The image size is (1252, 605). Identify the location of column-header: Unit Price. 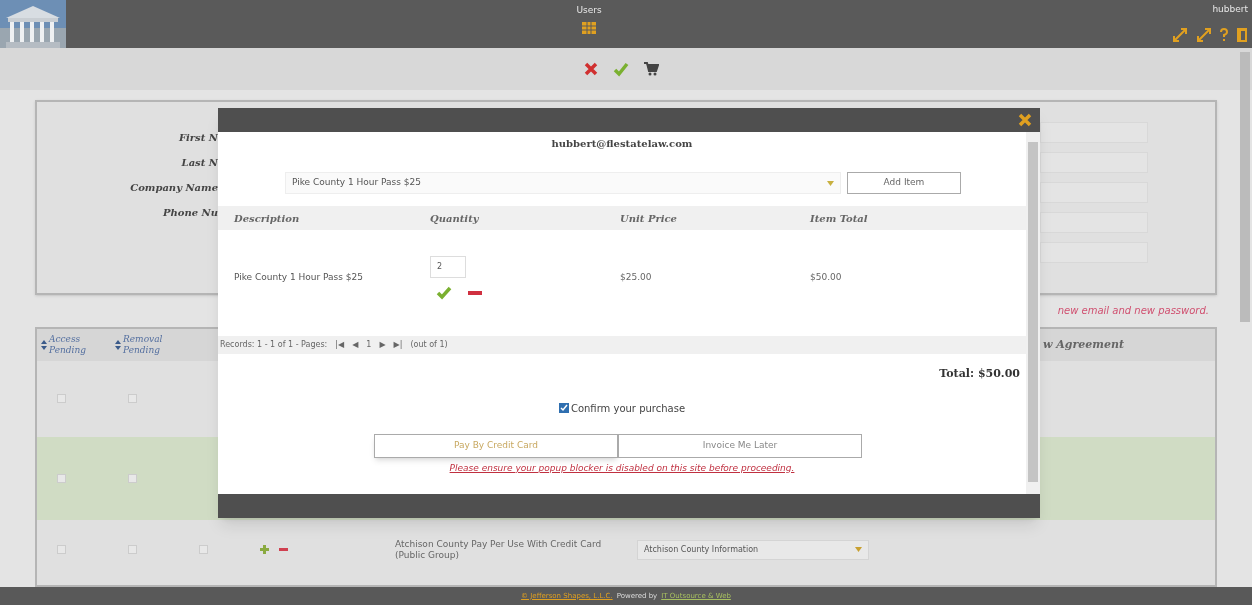
(648, 218).